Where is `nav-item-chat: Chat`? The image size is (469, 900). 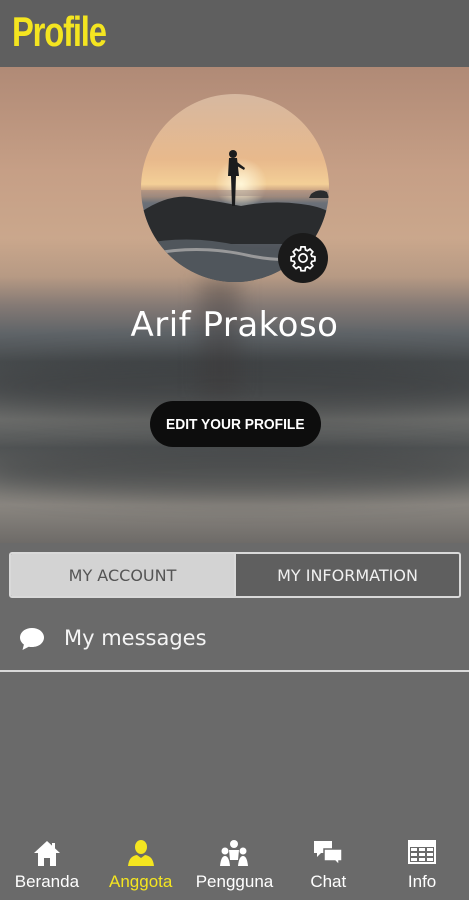 nav-item-chat: Chat is located at coordinates (328, 865).